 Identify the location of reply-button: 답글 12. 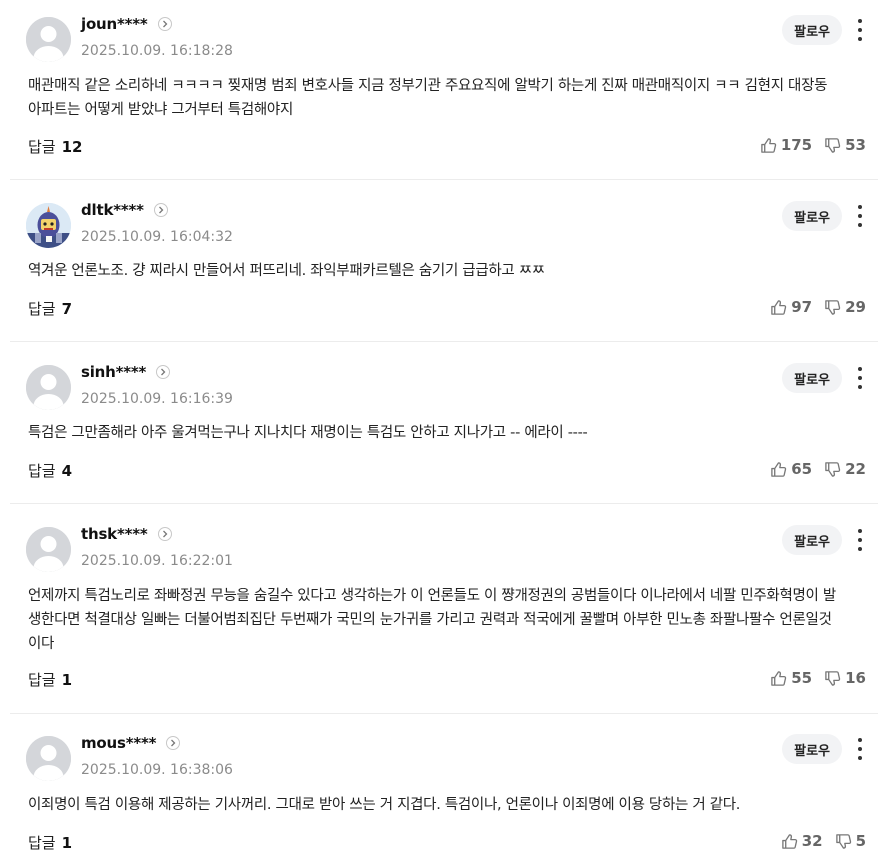
(55, 146).